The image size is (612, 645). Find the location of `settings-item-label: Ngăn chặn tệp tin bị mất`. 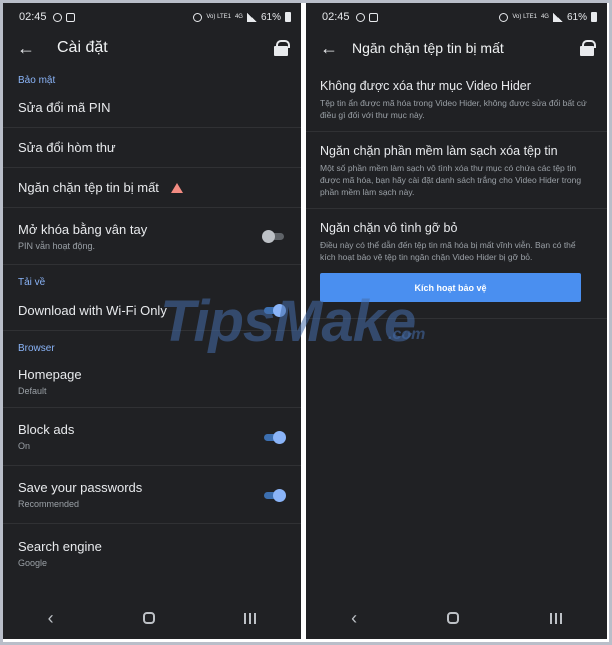

settings-item-label: Ngăn chặn tệp tin bị mất is located at coordinates (88, 187).